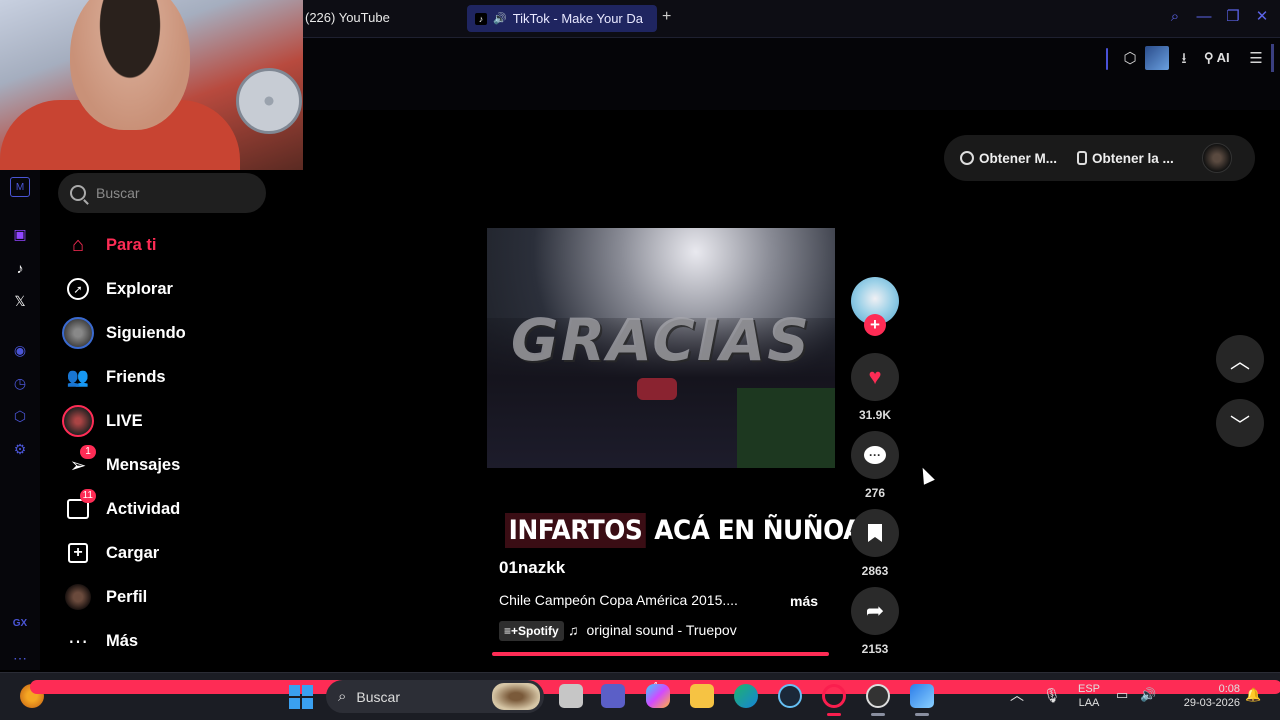  Describe the element at coordinates (78, 333) in the screenshot. I see `following-avatar-icon` at that location.